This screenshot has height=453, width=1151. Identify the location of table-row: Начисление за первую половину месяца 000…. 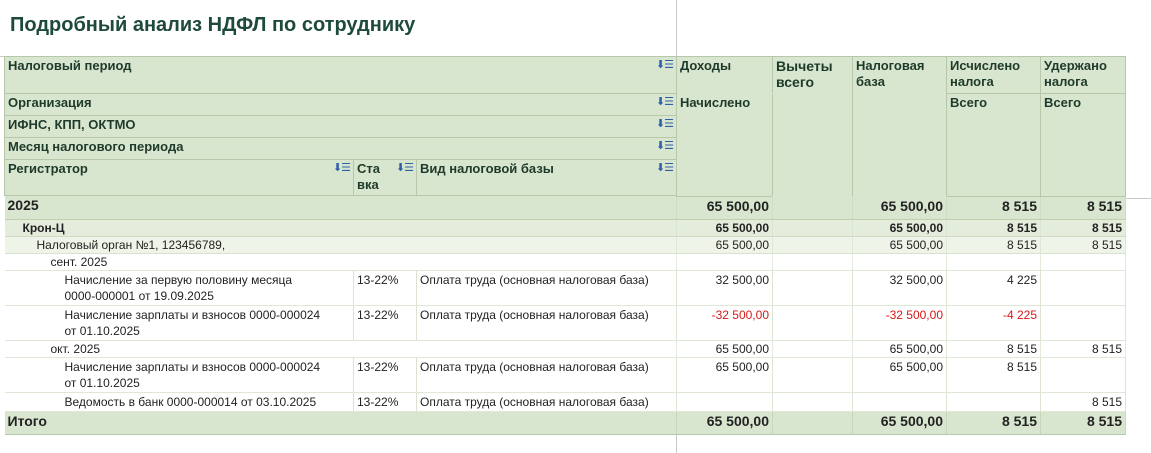
(565, 288).